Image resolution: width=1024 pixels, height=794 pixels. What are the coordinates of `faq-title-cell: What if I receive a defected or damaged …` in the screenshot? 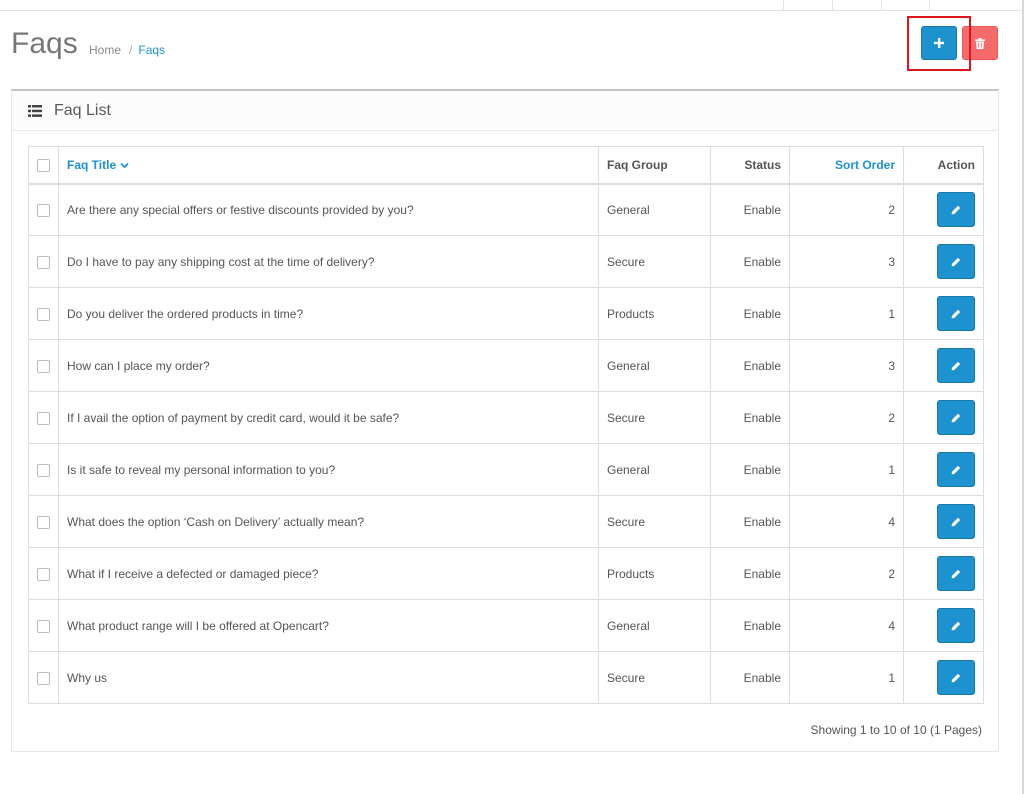 It's located at (328, 573).